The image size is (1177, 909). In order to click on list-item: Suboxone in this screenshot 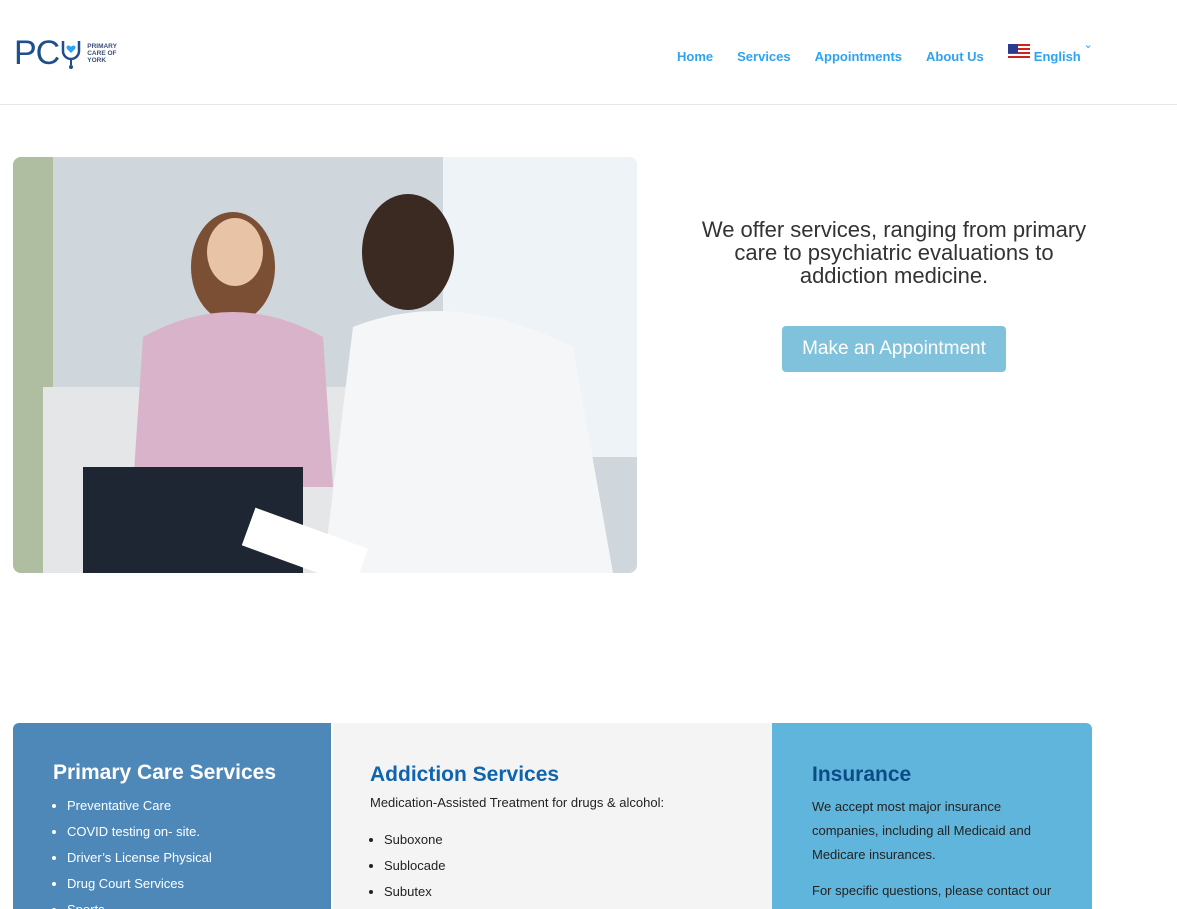, I will do `click(578, 840)`.